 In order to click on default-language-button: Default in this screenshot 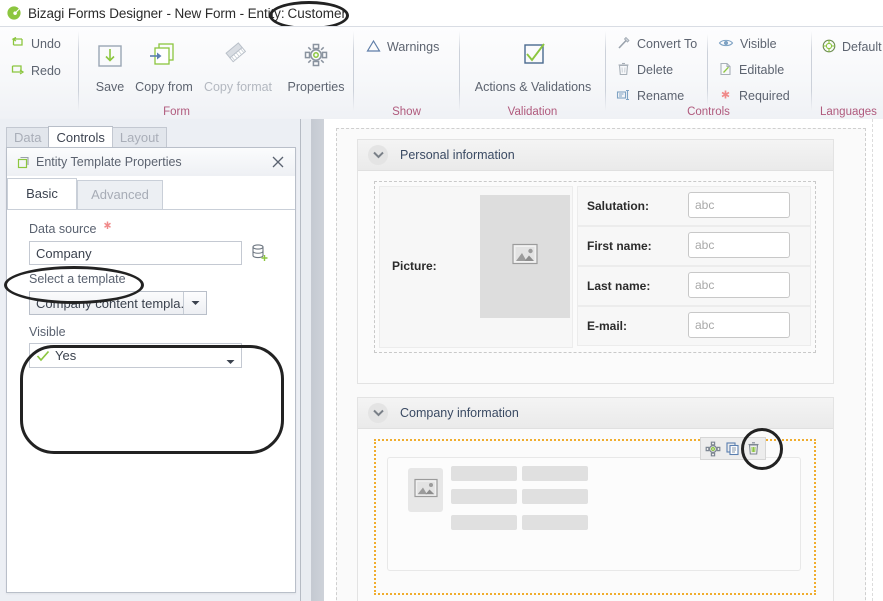, I will do `click(852, 47)`.